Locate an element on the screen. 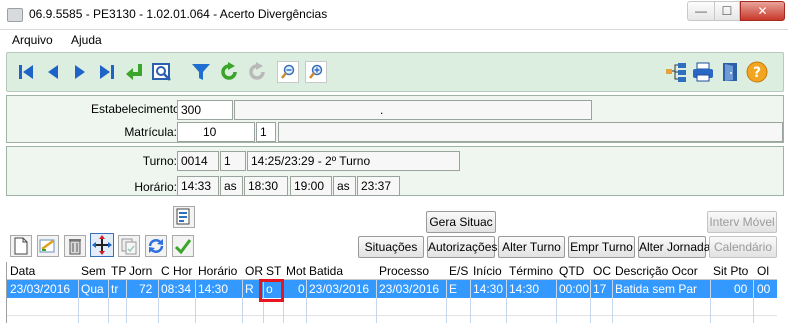 The height and width of the screenshot is (323, 788). close-button: ✕ is located at coordinates (762, 11).